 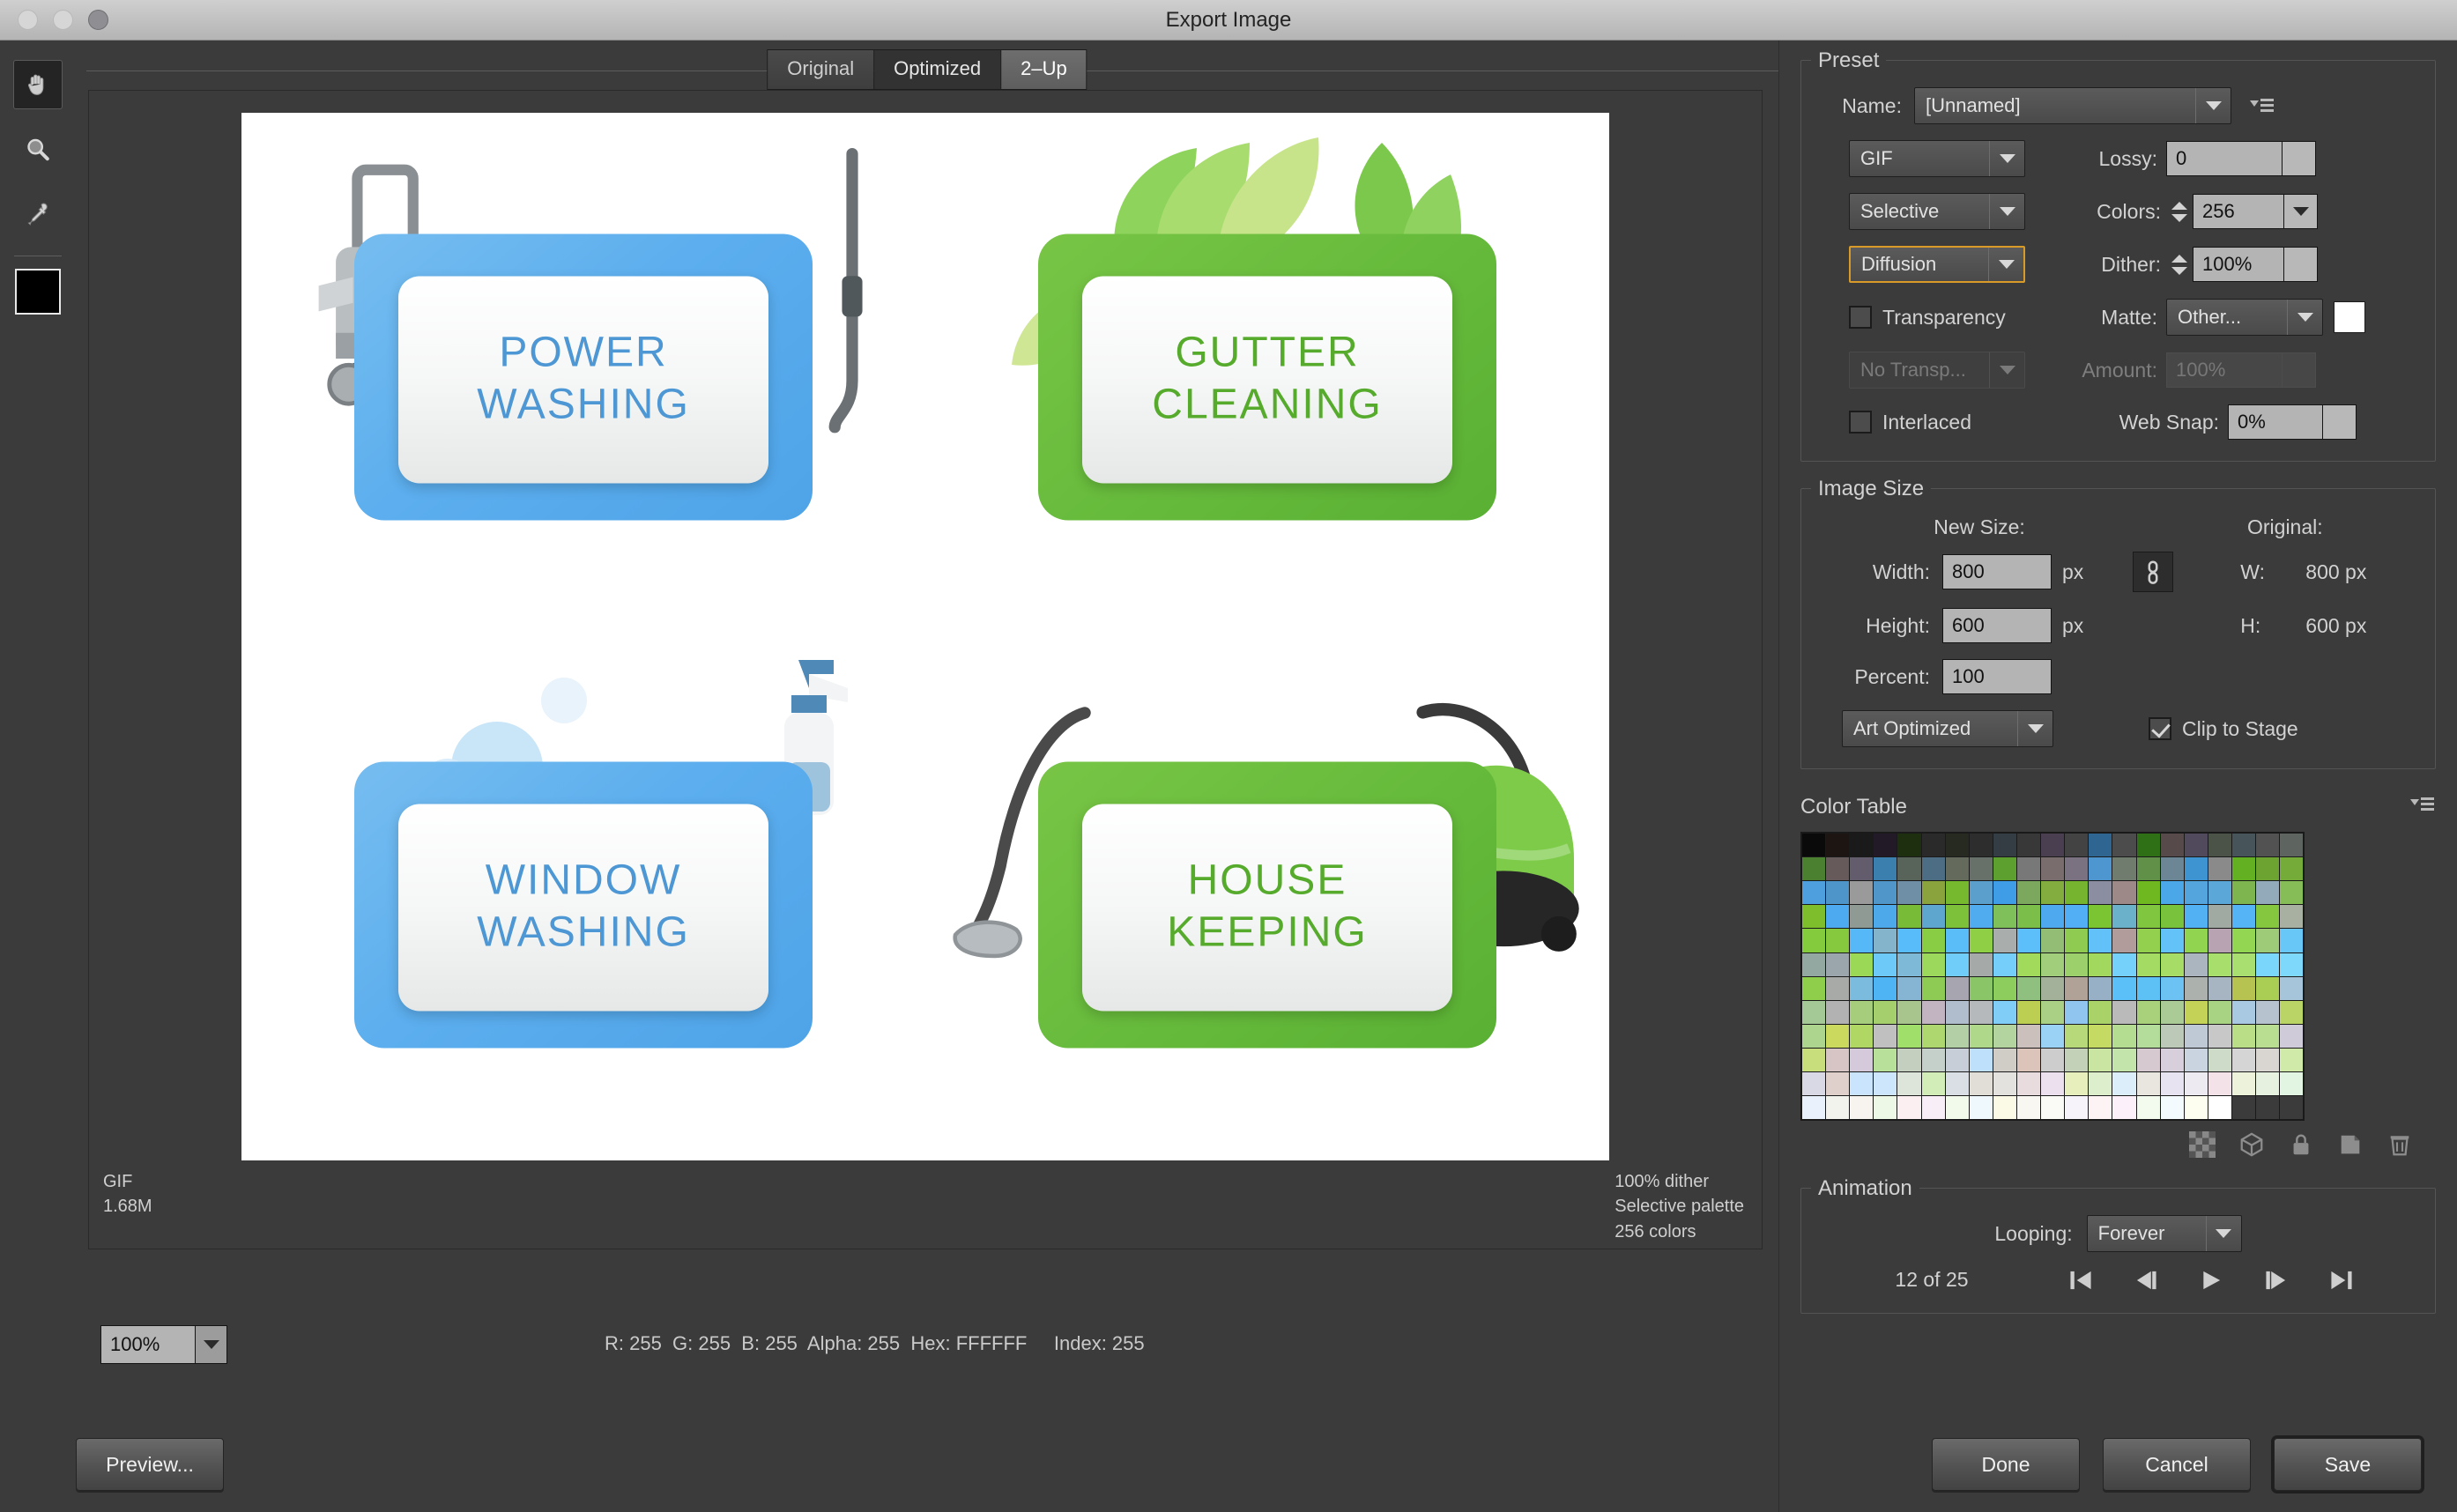 What do you see at coordinates (1860, 317) in the screenshot?
I see `transparency-checkbox` at bounding box center [1860, 317].